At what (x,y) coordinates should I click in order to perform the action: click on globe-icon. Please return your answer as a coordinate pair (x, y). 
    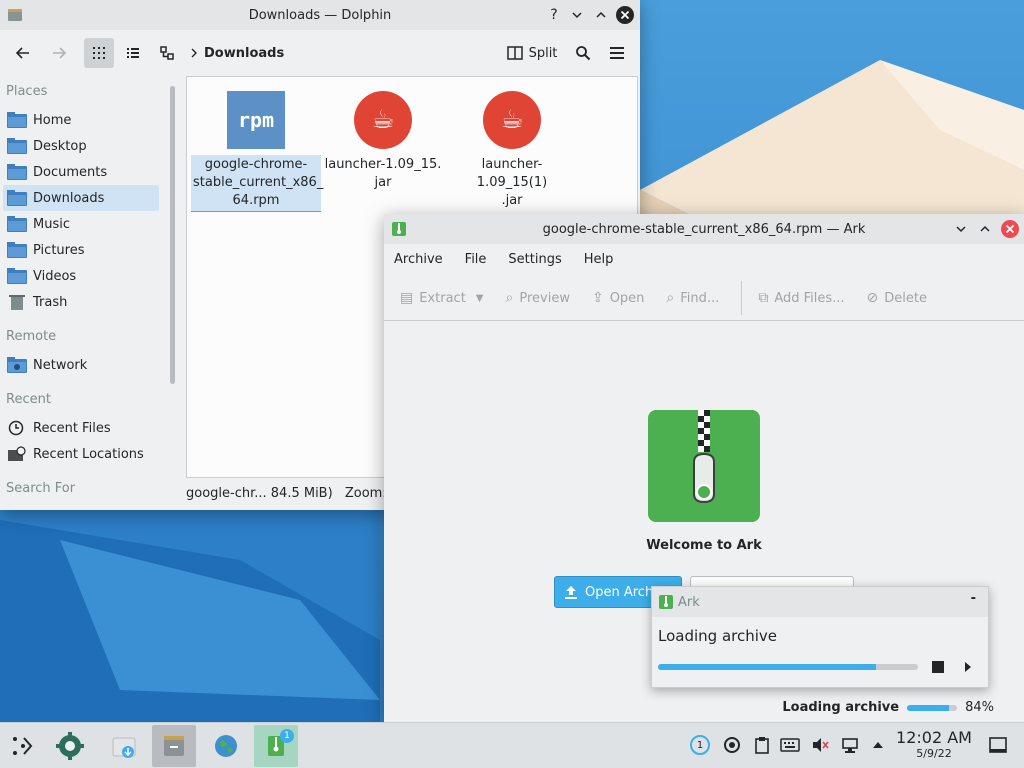
    Looking at the image, I should click on (226, 746).